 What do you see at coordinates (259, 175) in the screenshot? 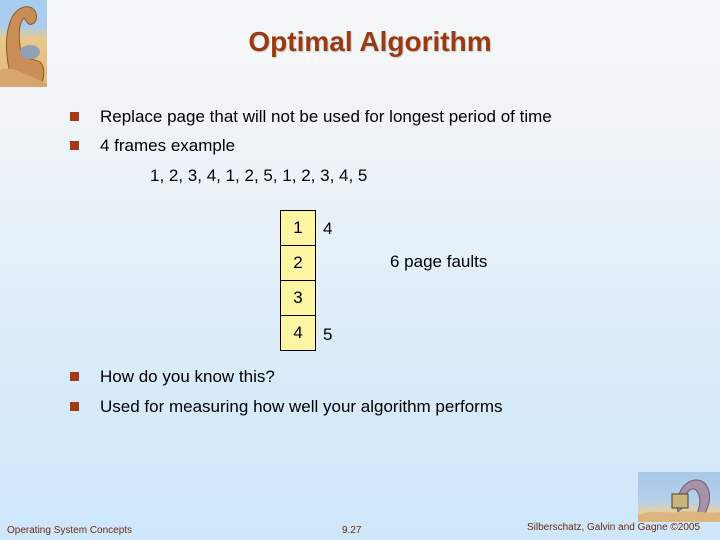
I see `reference-string: 1, 2, 3, 4, 1, 2, 5, 1, 2, 3, 4, 5` at bounding box center [259, 175].